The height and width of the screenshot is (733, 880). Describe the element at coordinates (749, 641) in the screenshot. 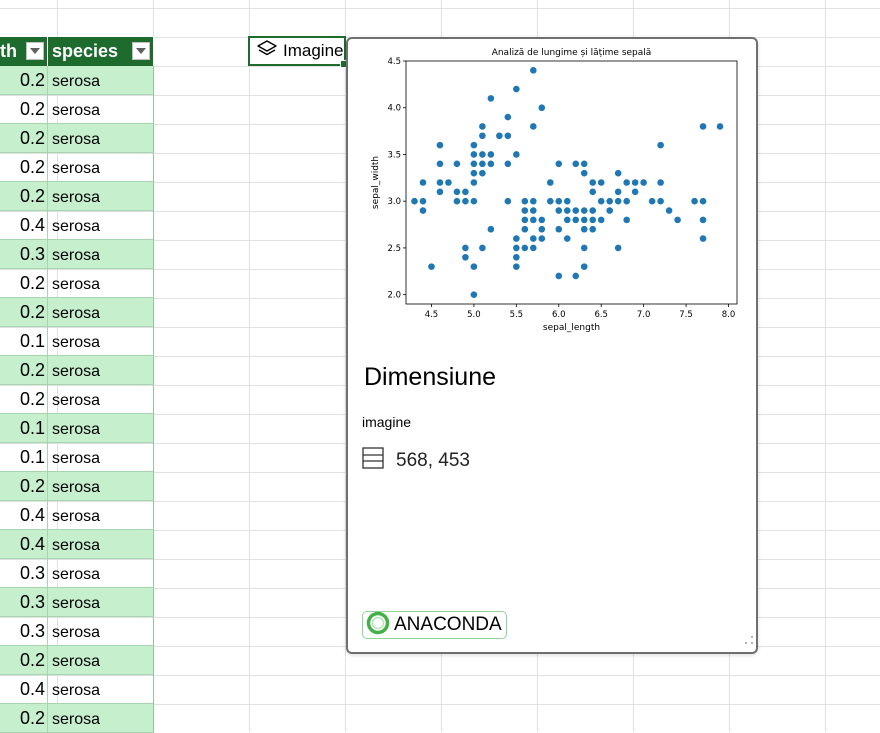

I see `resize-grip-icon` at that location.